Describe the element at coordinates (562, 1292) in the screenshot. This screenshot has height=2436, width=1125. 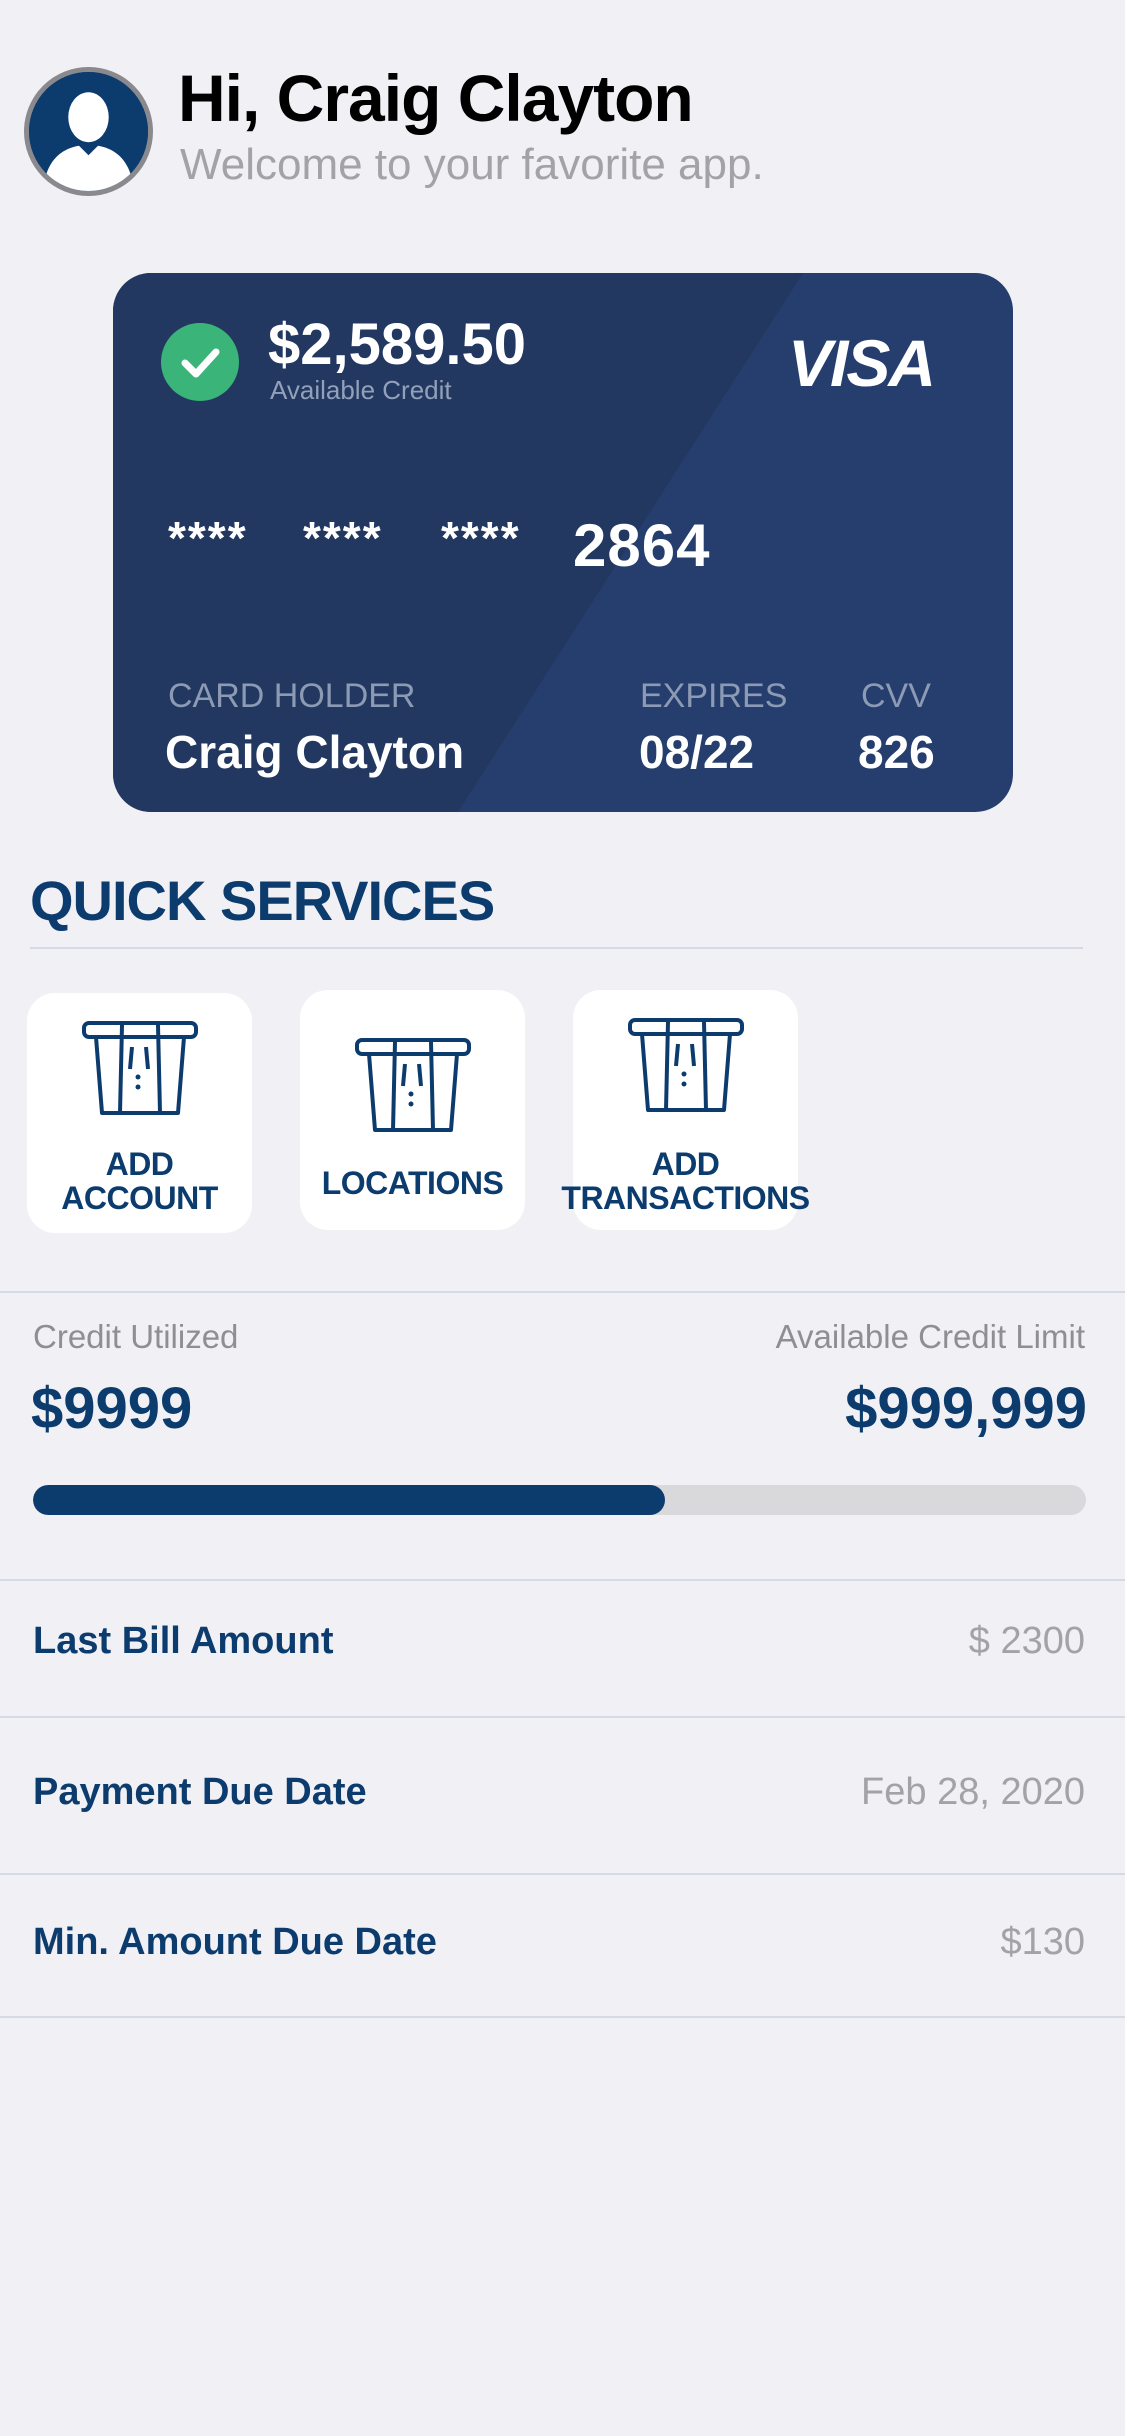
I see `section-divider` at that location.